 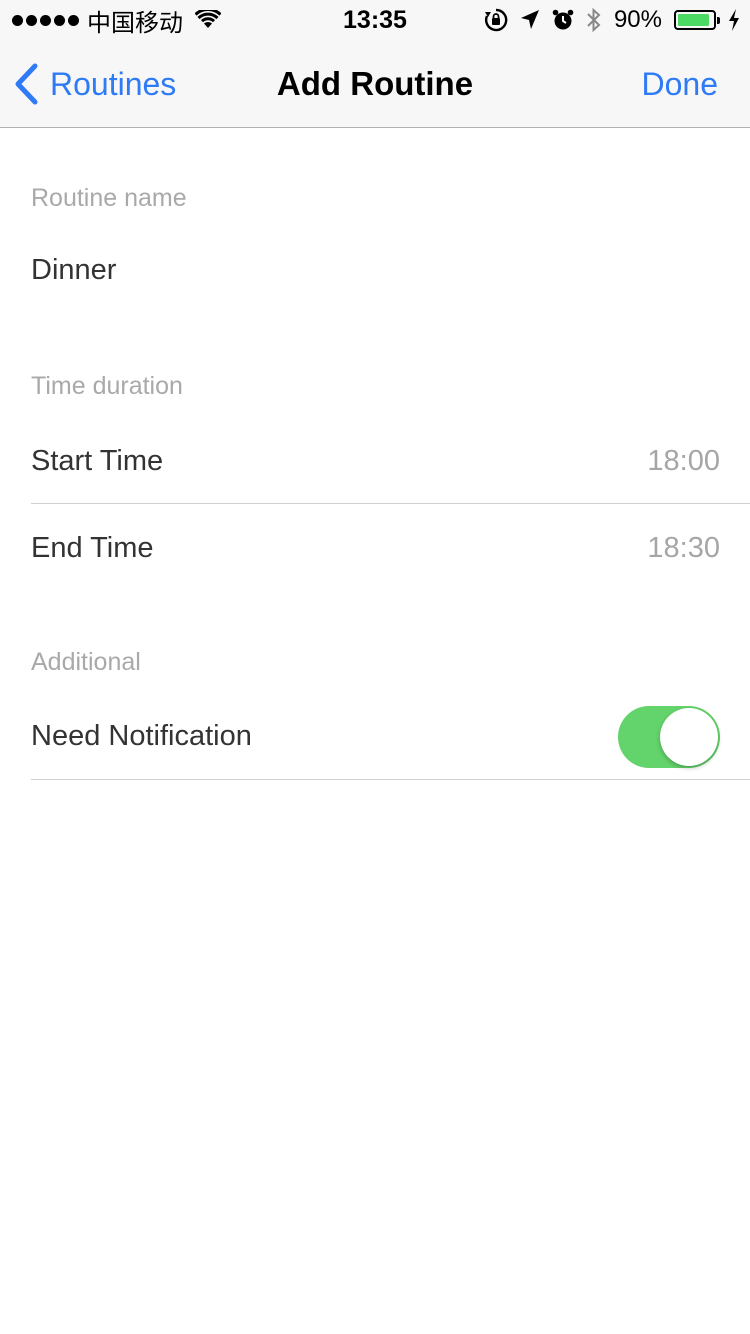 What do you see at coordinates (689, 736) in the screenshot?
I see `toggle-knob` at bounding box center [689, 736].